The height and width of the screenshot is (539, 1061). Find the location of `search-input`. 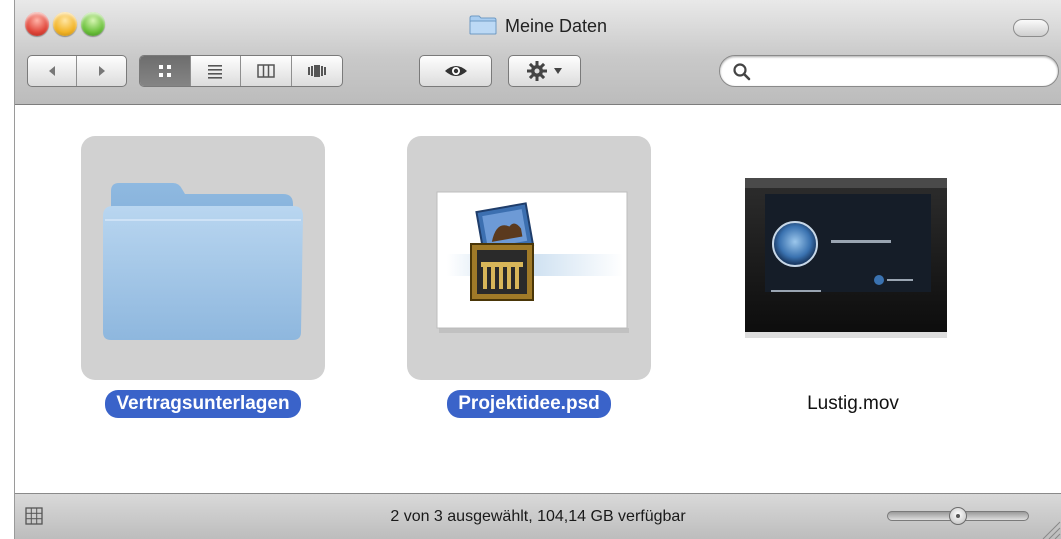

search-input is located at coordinates (905, 72).